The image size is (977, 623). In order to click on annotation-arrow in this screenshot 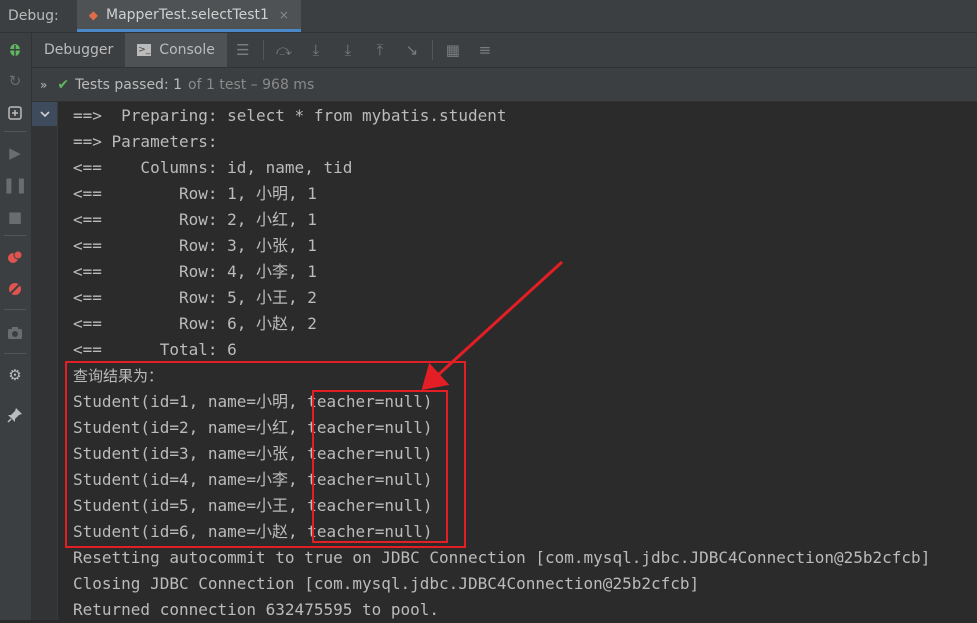, I will do `click(492, 325)`.